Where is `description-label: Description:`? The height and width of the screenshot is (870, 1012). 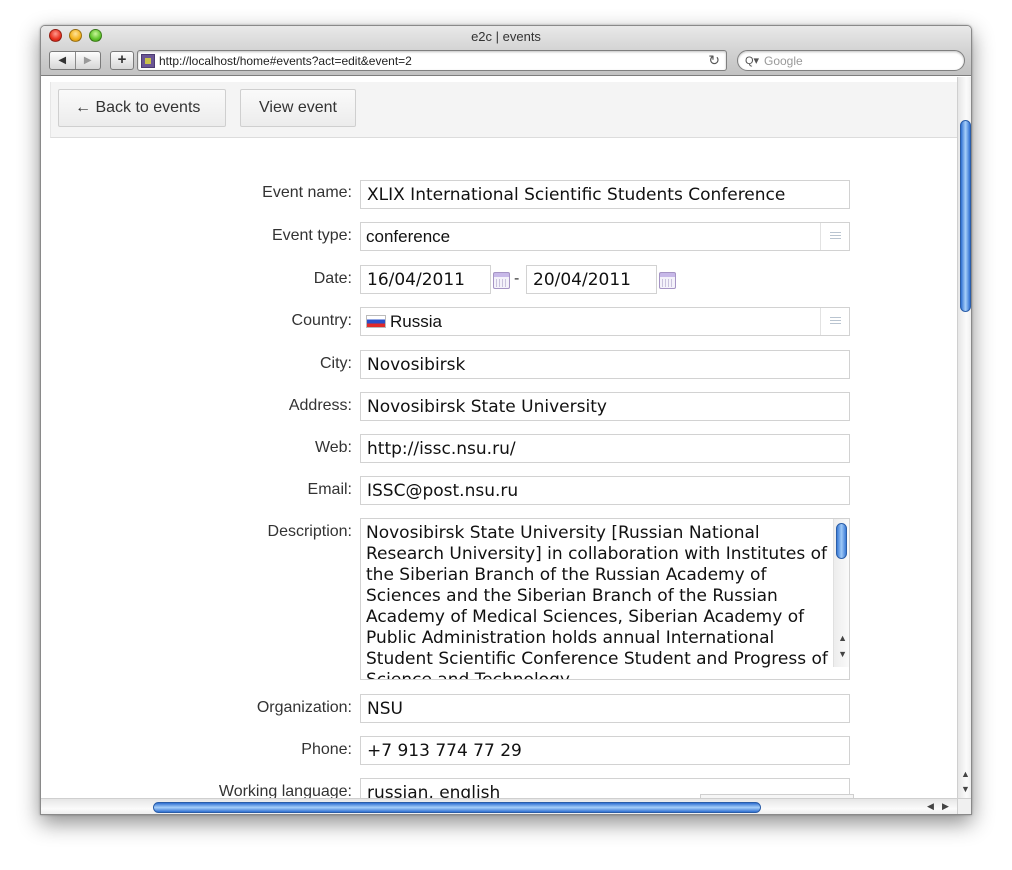 description-label: Description: is located at coordinates (309, 531).